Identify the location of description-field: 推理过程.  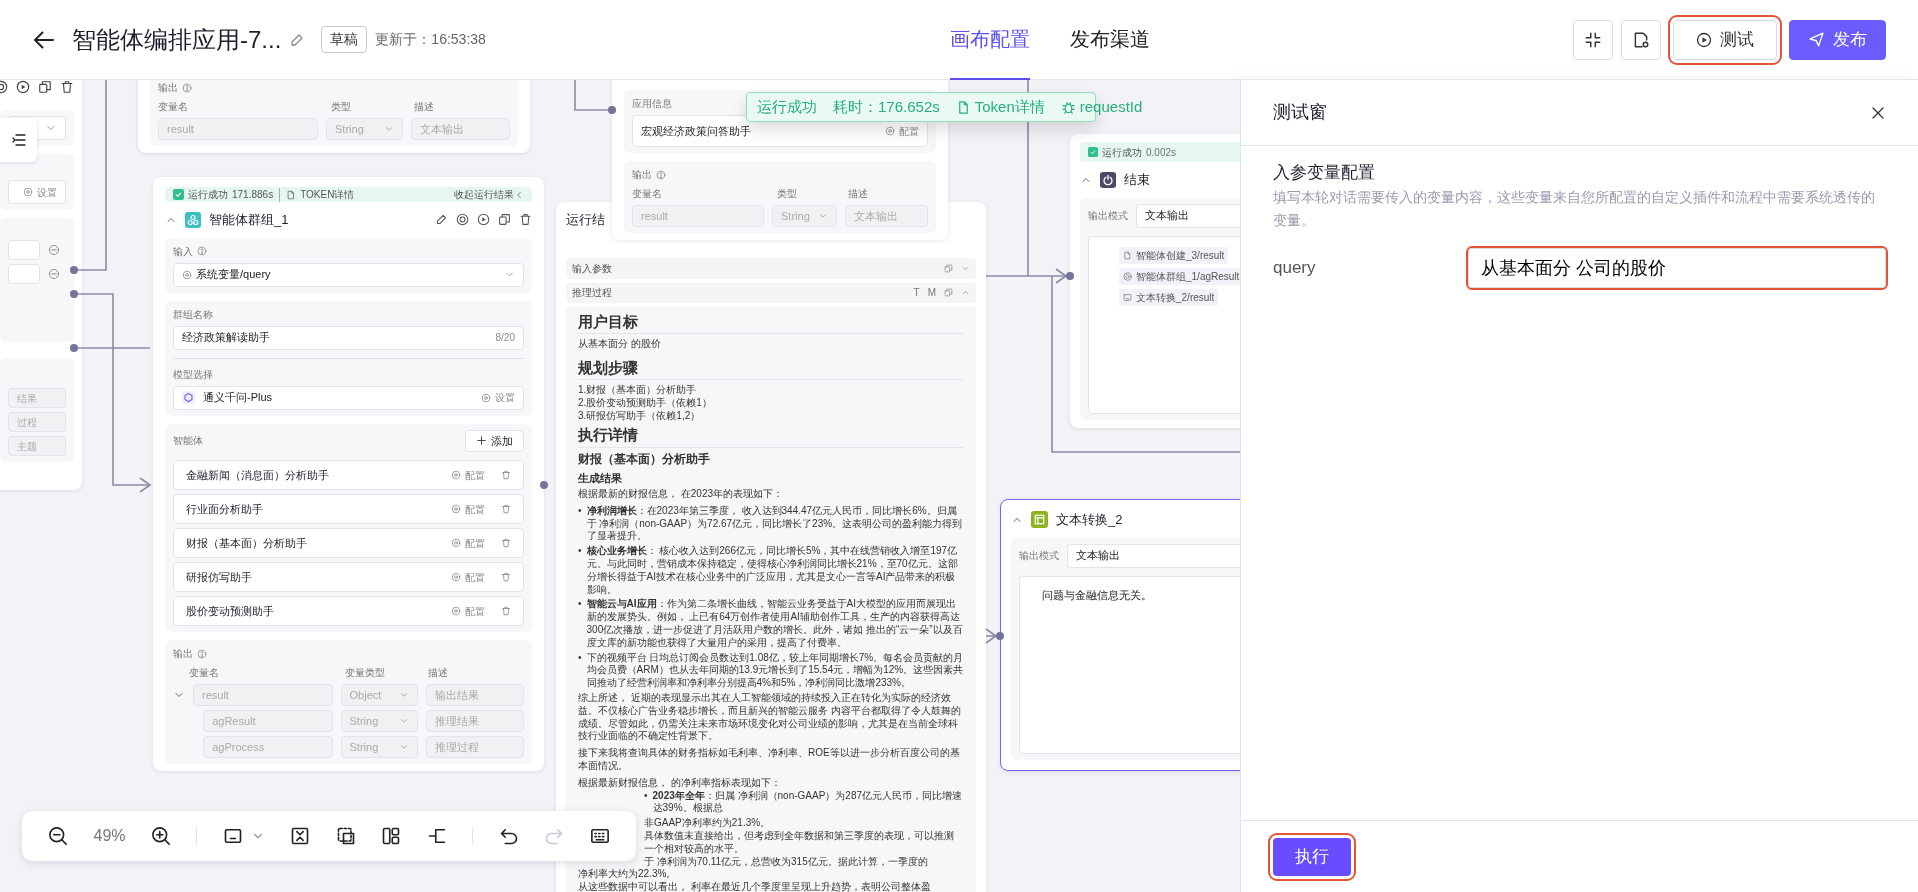
(474, 747).